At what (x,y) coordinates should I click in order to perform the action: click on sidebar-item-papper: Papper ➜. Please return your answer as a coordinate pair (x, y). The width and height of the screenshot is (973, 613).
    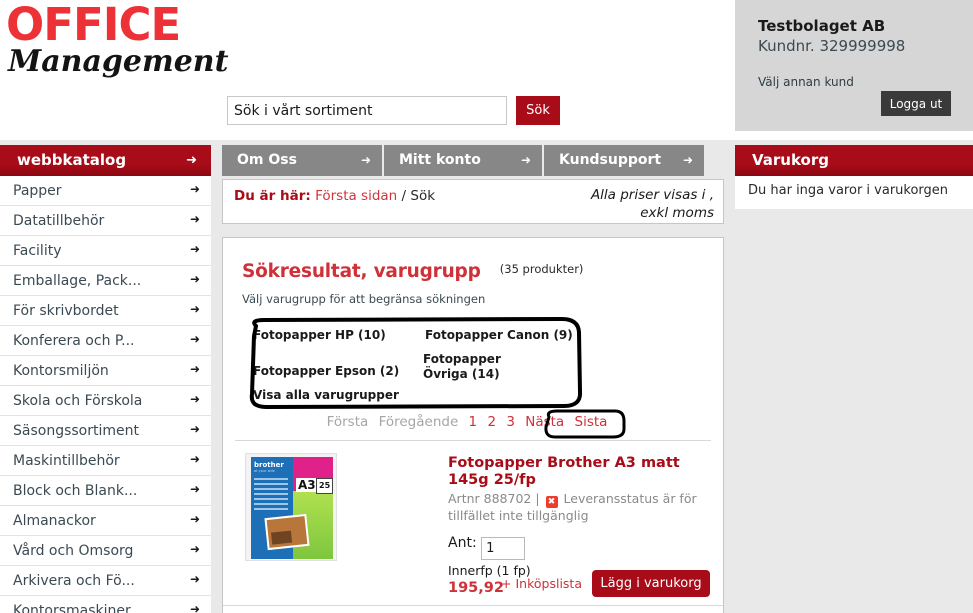
    Looking at the image, I should click on (105, 191).